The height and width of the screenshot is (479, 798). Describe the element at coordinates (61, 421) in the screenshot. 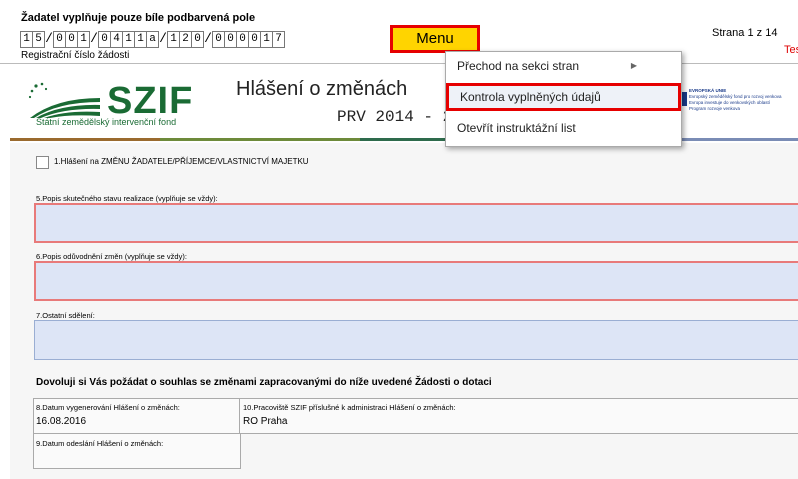

I see `field8-value: 16.08.2016` at that location.